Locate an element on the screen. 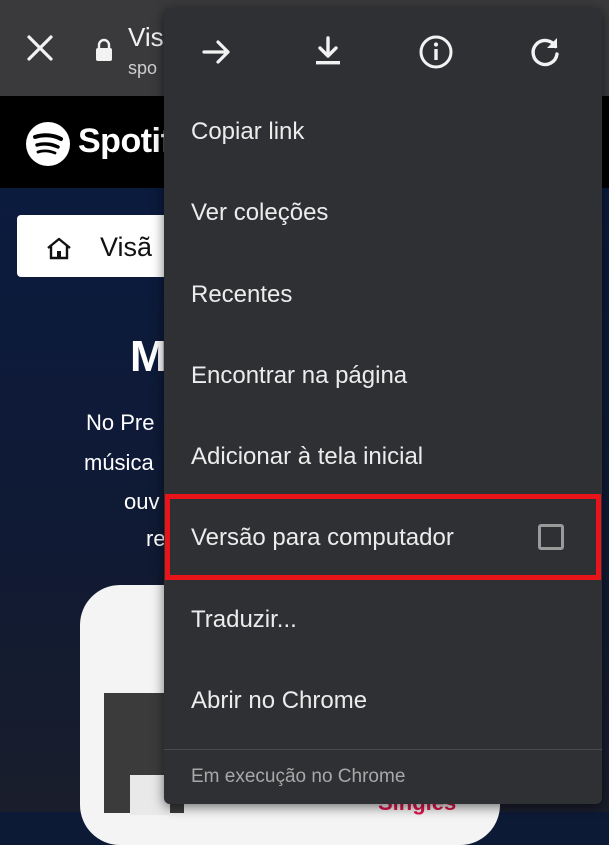 The width and height of the screenshot is (609, 845). menu-item-label: Encontrar na página is located at coordinates (299, 375).